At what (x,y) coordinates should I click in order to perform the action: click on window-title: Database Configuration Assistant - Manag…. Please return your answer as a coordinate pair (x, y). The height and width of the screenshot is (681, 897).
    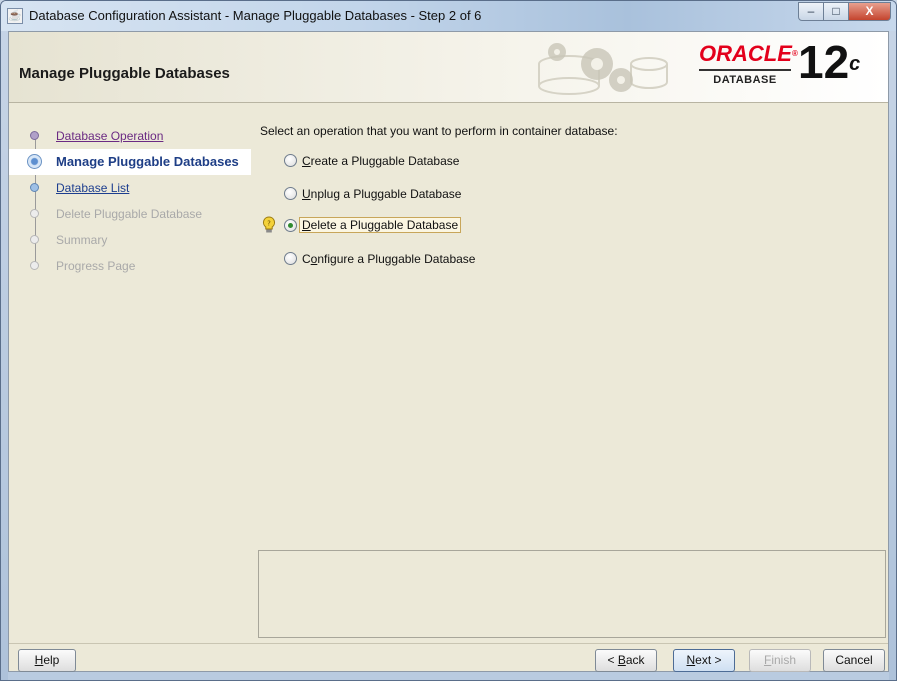
    Looking at the image, I should click on (255, 15).